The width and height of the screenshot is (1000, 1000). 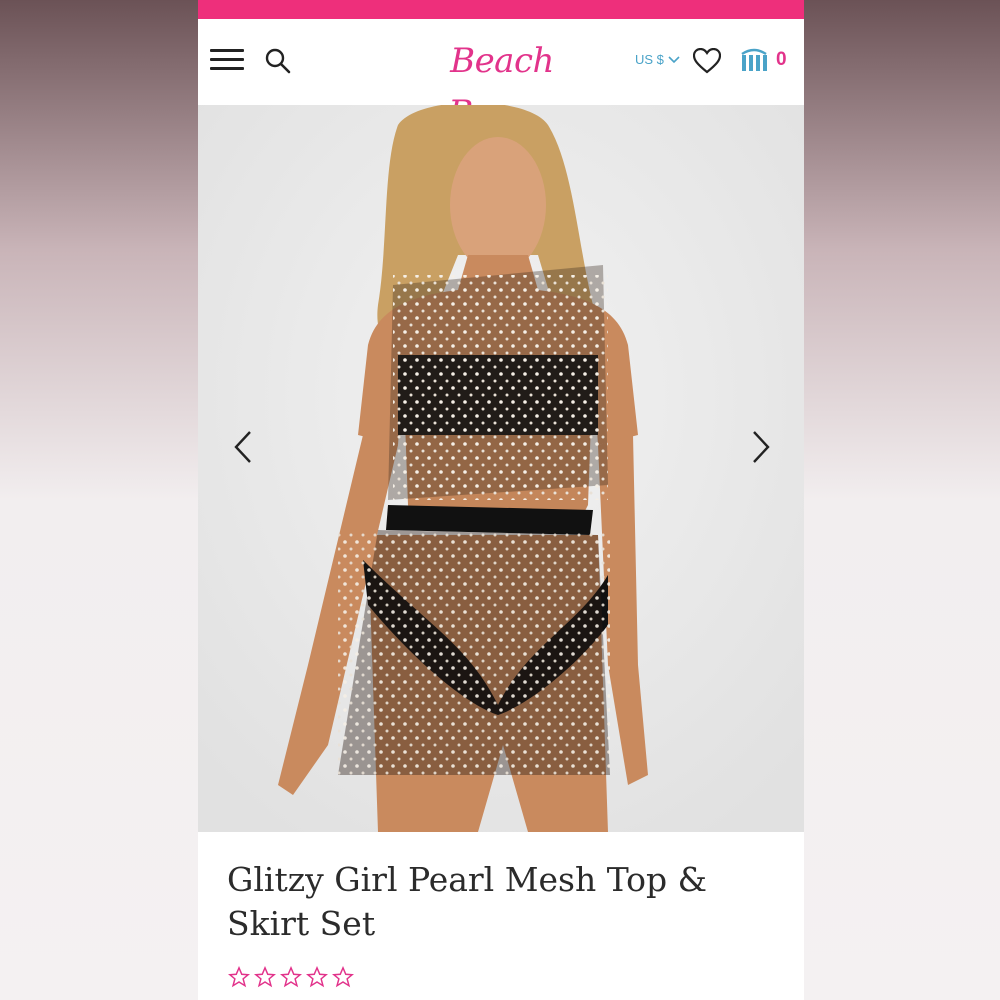 I want to click on heart-icon, so click(x=707, y=61).